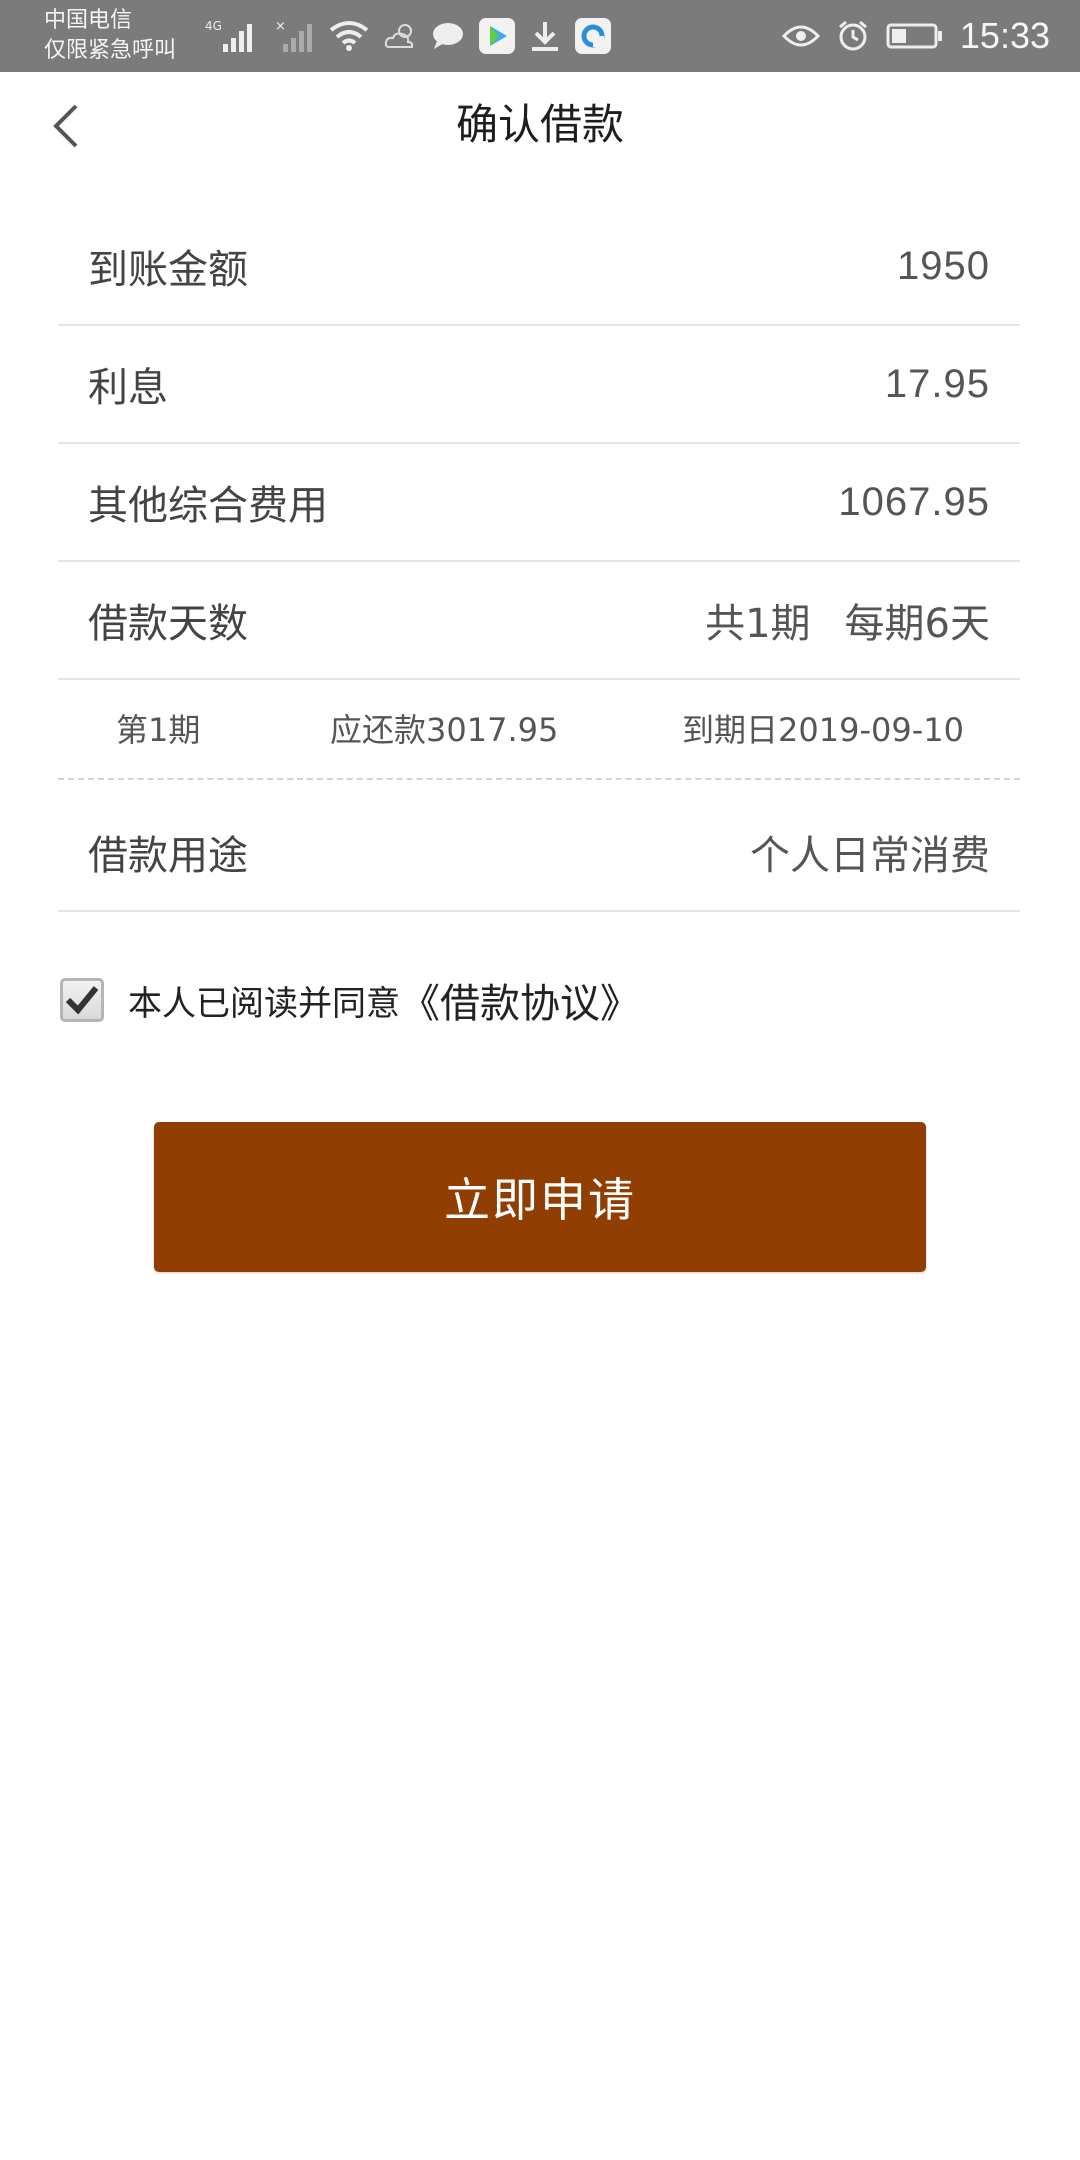  I want to click on page-title: 确认借款, so click(539, 124).